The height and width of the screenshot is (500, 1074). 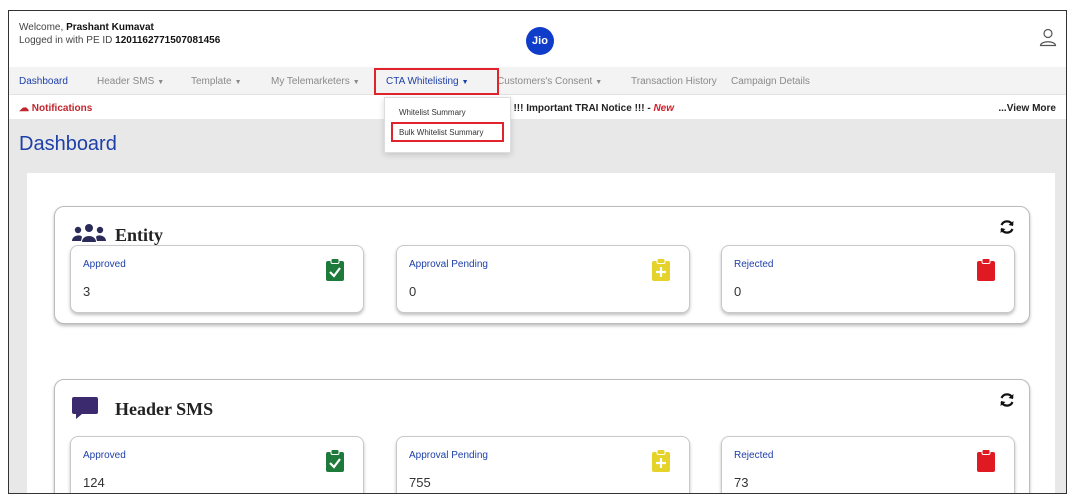 I want to click on new-tag: New, so click(x=664, y=108).